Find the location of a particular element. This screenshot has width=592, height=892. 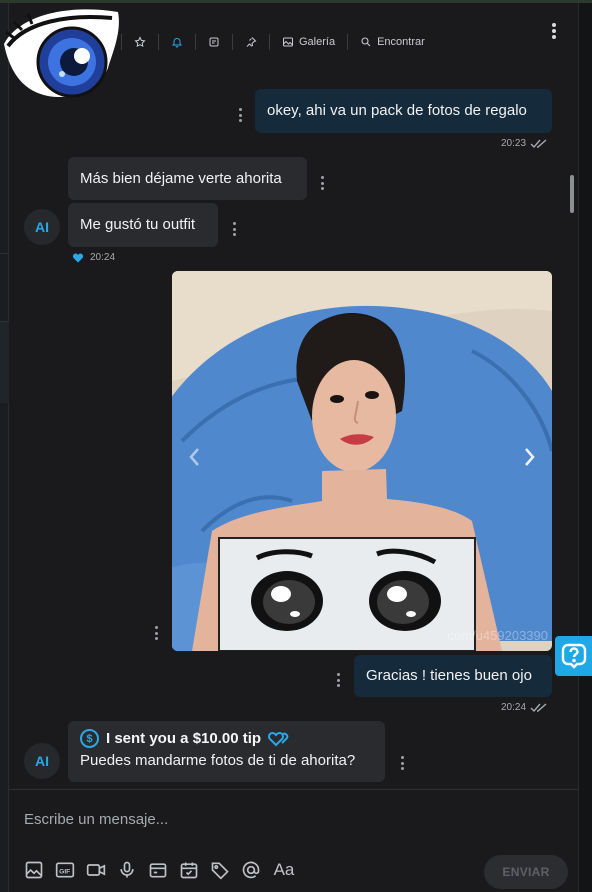

price-tag-icon is located at coordinates (220, 871).